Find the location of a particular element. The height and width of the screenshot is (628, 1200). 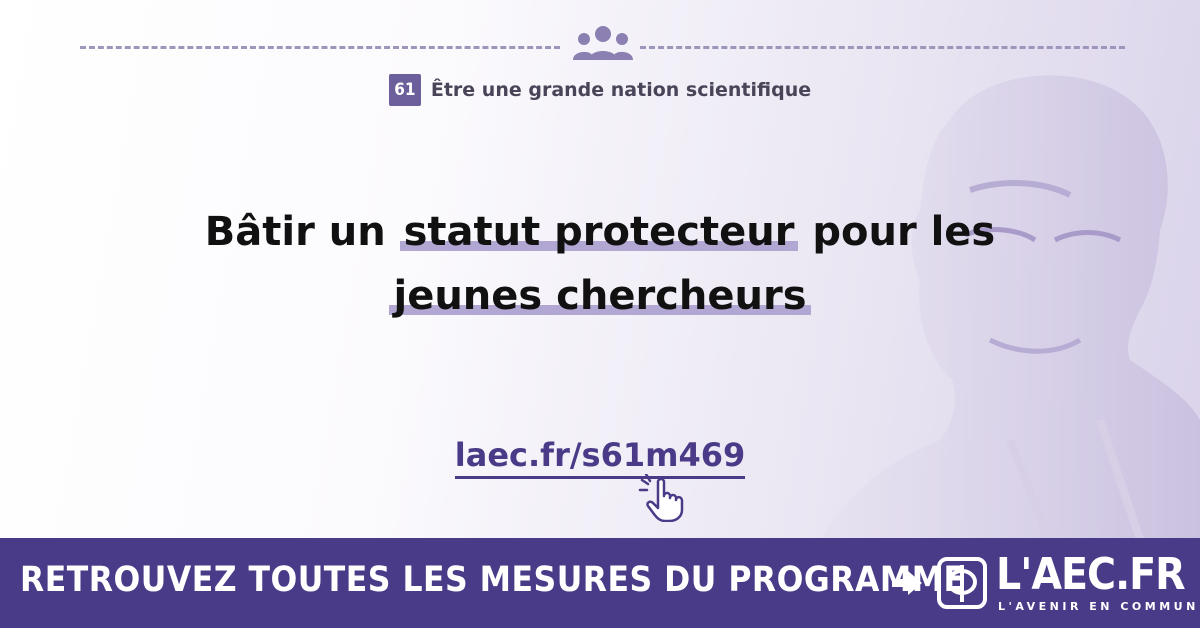

arrow-right-icon is located at coordinates (907, 583).